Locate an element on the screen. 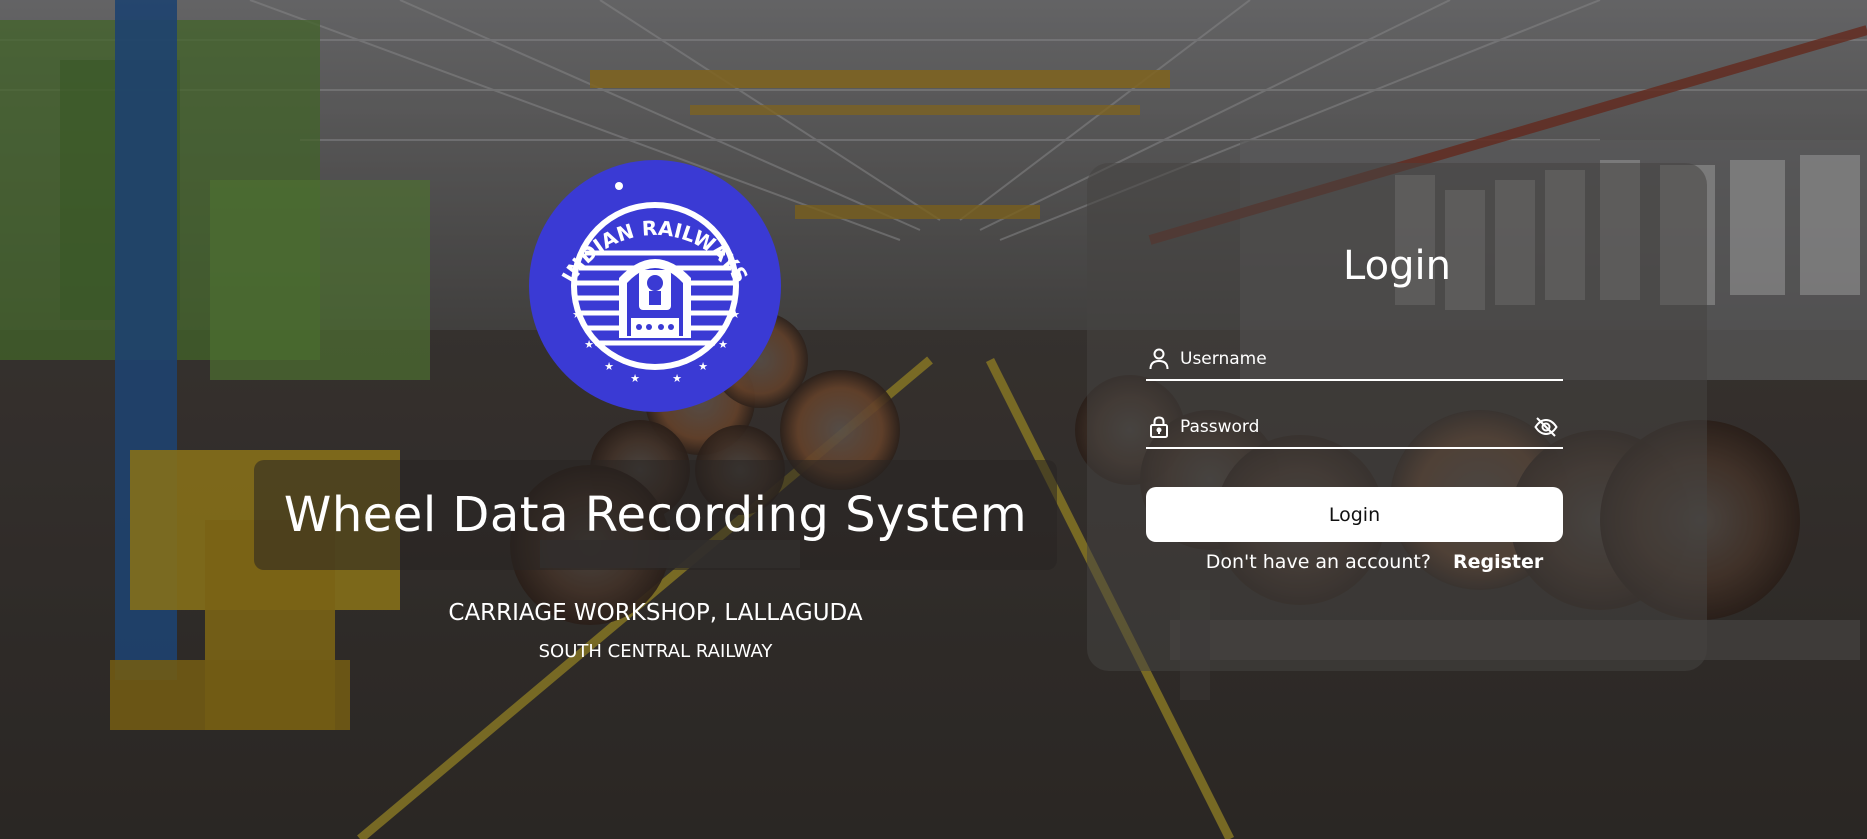 The width and height of the screenshot is (1867, 839). login-heading: Login is located at coordinates (1397, 266).